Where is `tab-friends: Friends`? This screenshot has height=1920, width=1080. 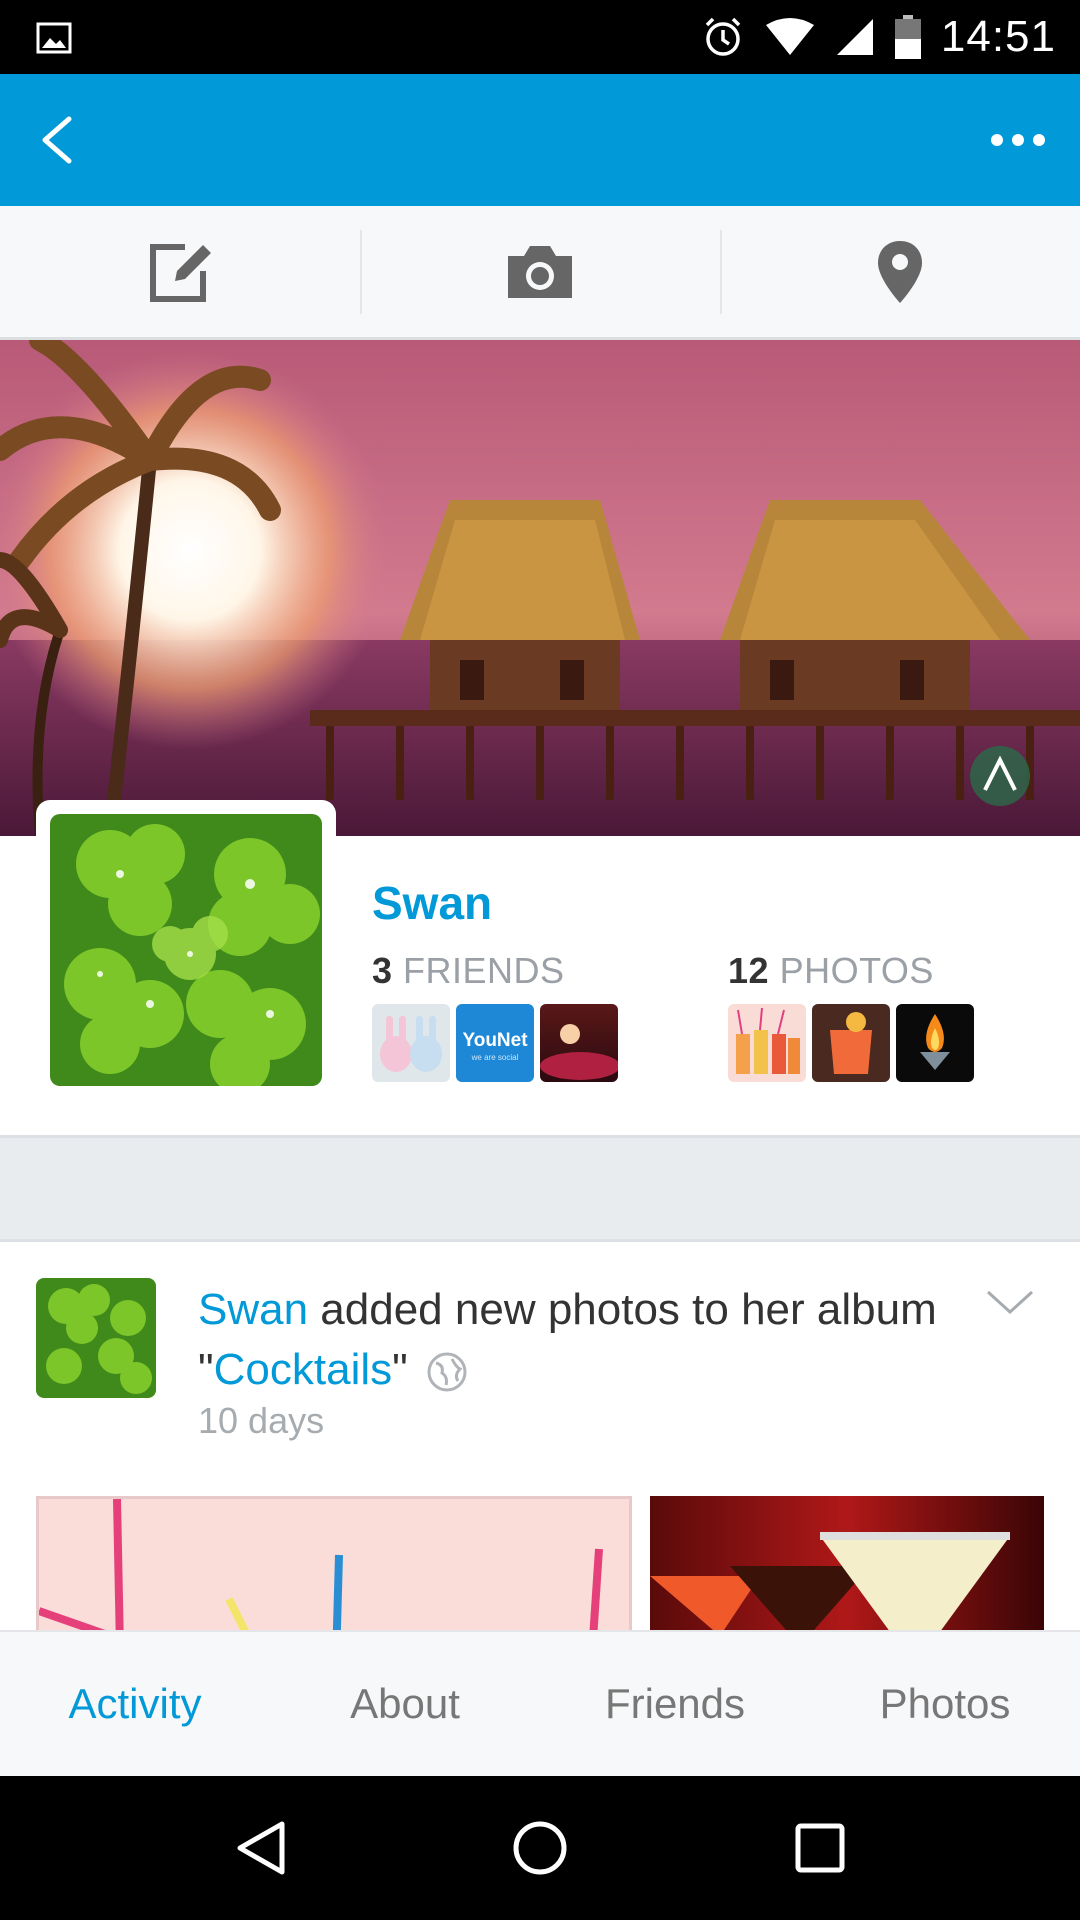 tab-friends: Friends is located at coordinates (675, 1704).